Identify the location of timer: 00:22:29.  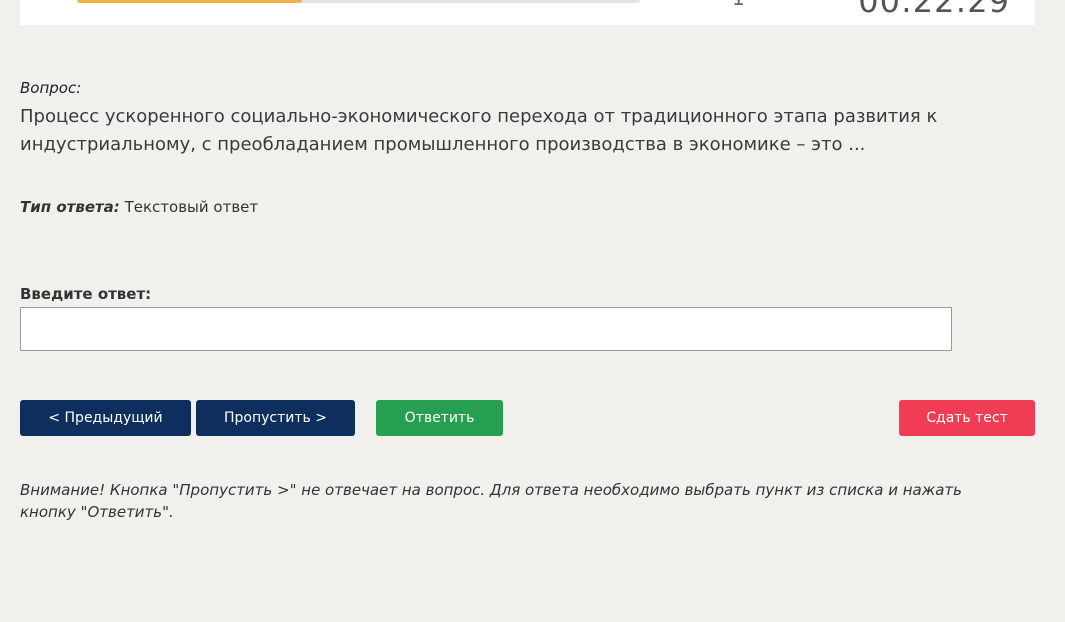
(934, 10).